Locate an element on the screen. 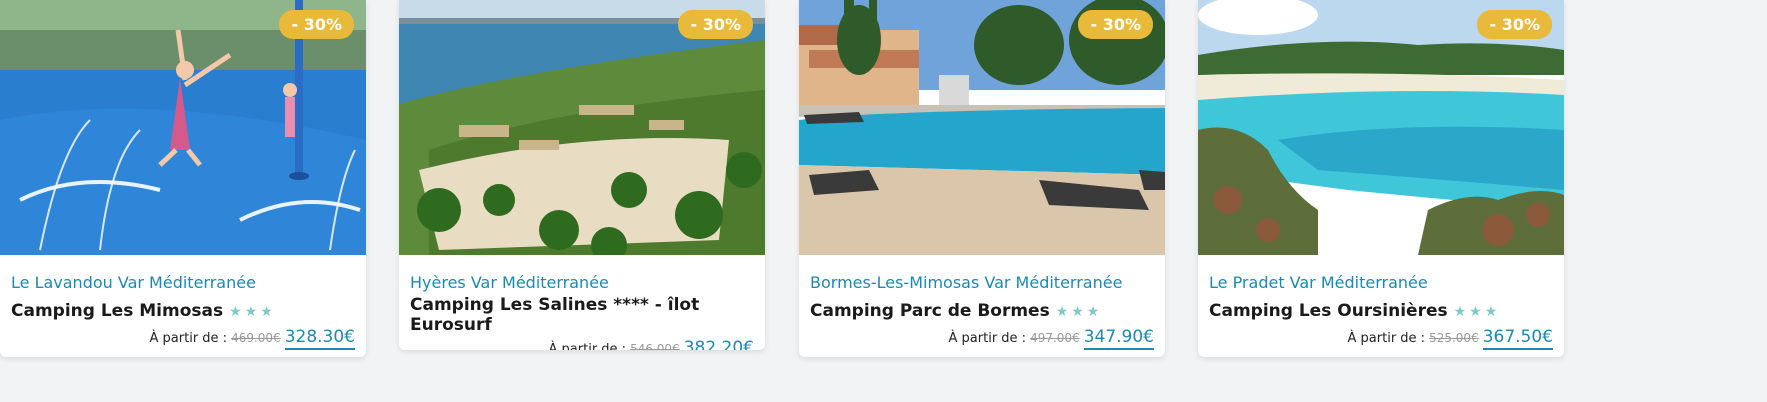 This screenshot has width=1767, height=402. photo-aerial-beach-camp: - 30% is located at coordinates (582, 127).